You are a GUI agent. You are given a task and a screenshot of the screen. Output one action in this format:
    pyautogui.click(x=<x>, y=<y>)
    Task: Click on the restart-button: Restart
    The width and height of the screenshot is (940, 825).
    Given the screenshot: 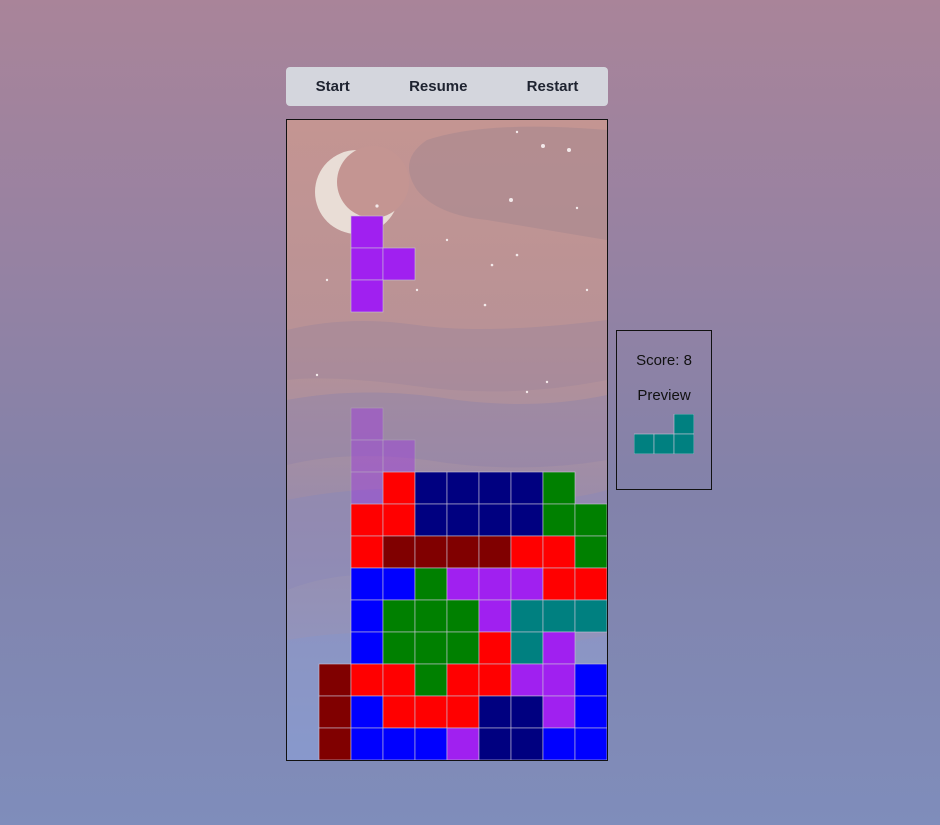 What is the action you would take?
    pyautogui.click(x=553, y=86)
    